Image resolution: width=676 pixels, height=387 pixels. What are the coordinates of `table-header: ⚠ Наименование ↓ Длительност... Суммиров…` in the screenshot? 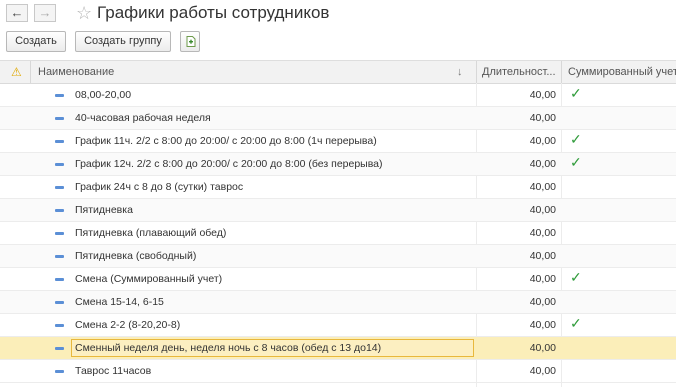 It's located at (338, 72).